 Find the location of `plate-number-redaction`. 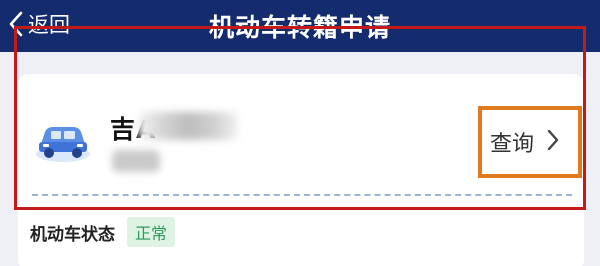

plate-number-redaction is located at coordinates (188, 126).